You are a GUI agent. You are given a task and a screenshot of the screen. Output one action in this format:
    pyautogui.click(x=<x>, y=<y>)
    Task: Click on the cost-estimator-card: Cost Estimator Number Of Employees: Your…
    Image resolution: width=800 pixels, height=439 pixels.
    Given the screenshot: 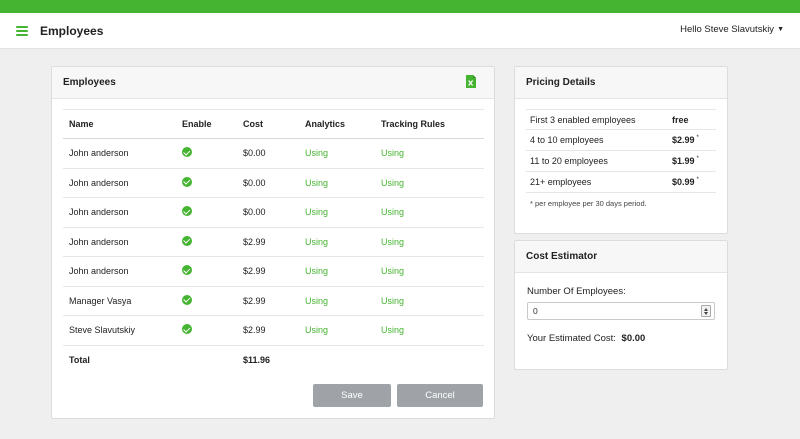 What is the action you would take?
    pyautogui.click(x=621, y=305)
    